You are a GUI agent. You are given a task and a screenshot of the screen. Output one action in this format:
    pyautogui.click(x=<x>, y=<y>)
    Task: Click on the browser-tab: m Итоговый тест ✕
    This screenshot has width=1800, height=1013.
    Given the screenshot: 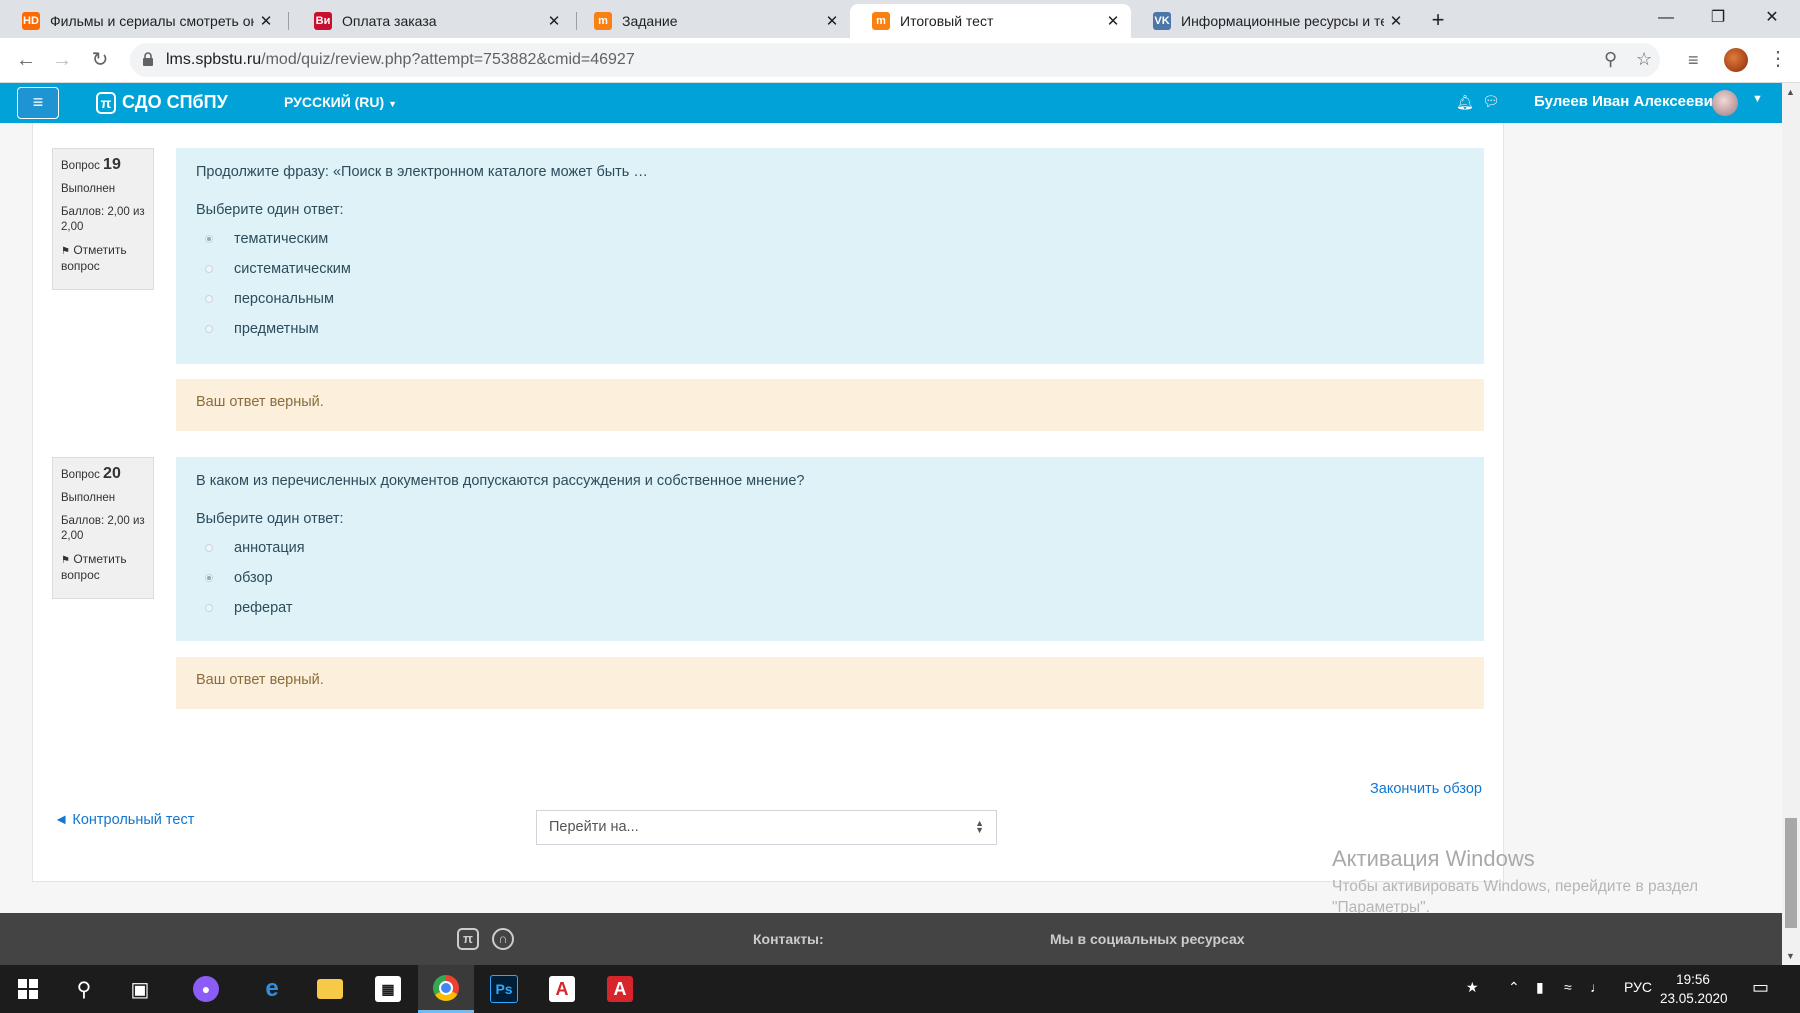 What is the action you would take?
    pyautogui.click(x=990, y=21)
    